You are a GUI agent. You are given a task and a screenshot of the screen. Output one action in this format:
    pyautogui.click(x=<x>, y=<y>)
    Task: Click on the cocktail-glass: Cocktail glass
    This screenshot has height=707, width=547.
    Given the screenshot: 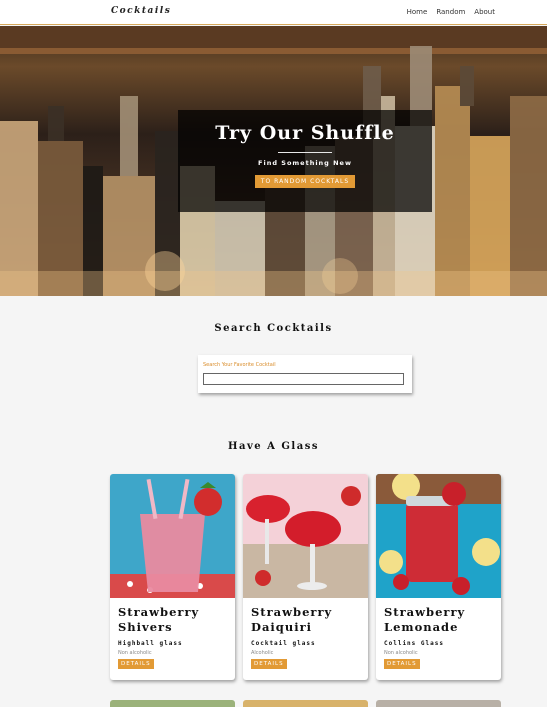 What is the action you would take?
    pyautogui.click(x=283, y=643)
    